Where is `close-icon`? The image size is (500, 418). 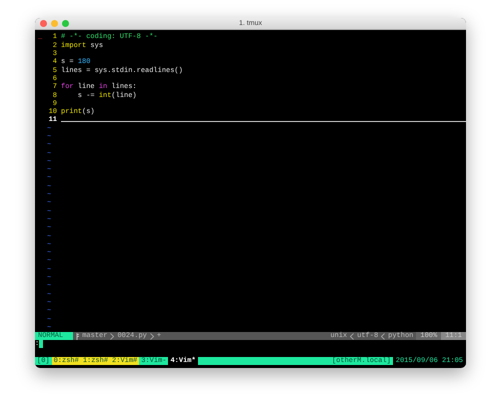
close-icon is located at coordinates (43, 24).